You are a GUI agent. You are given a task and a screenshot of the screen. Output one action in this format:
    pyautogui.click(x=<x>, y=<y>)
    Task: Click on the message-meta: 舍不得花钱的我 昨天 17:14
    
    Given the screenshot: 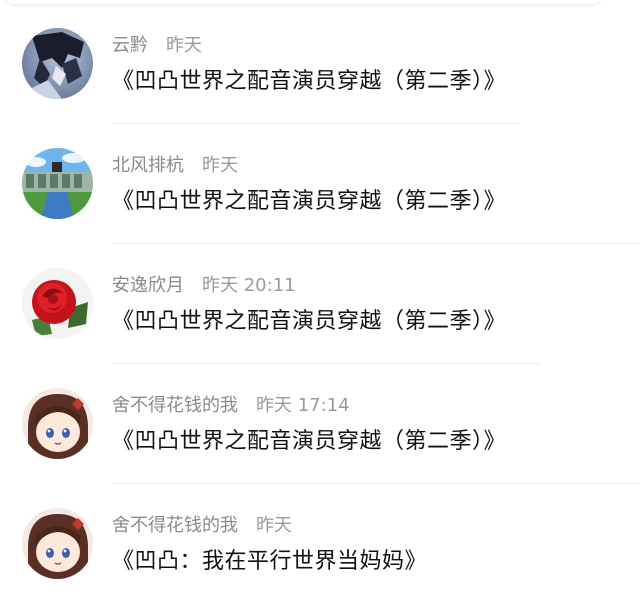 What is the action you would take?
    pyautogui.click(x=231, y=406)
    